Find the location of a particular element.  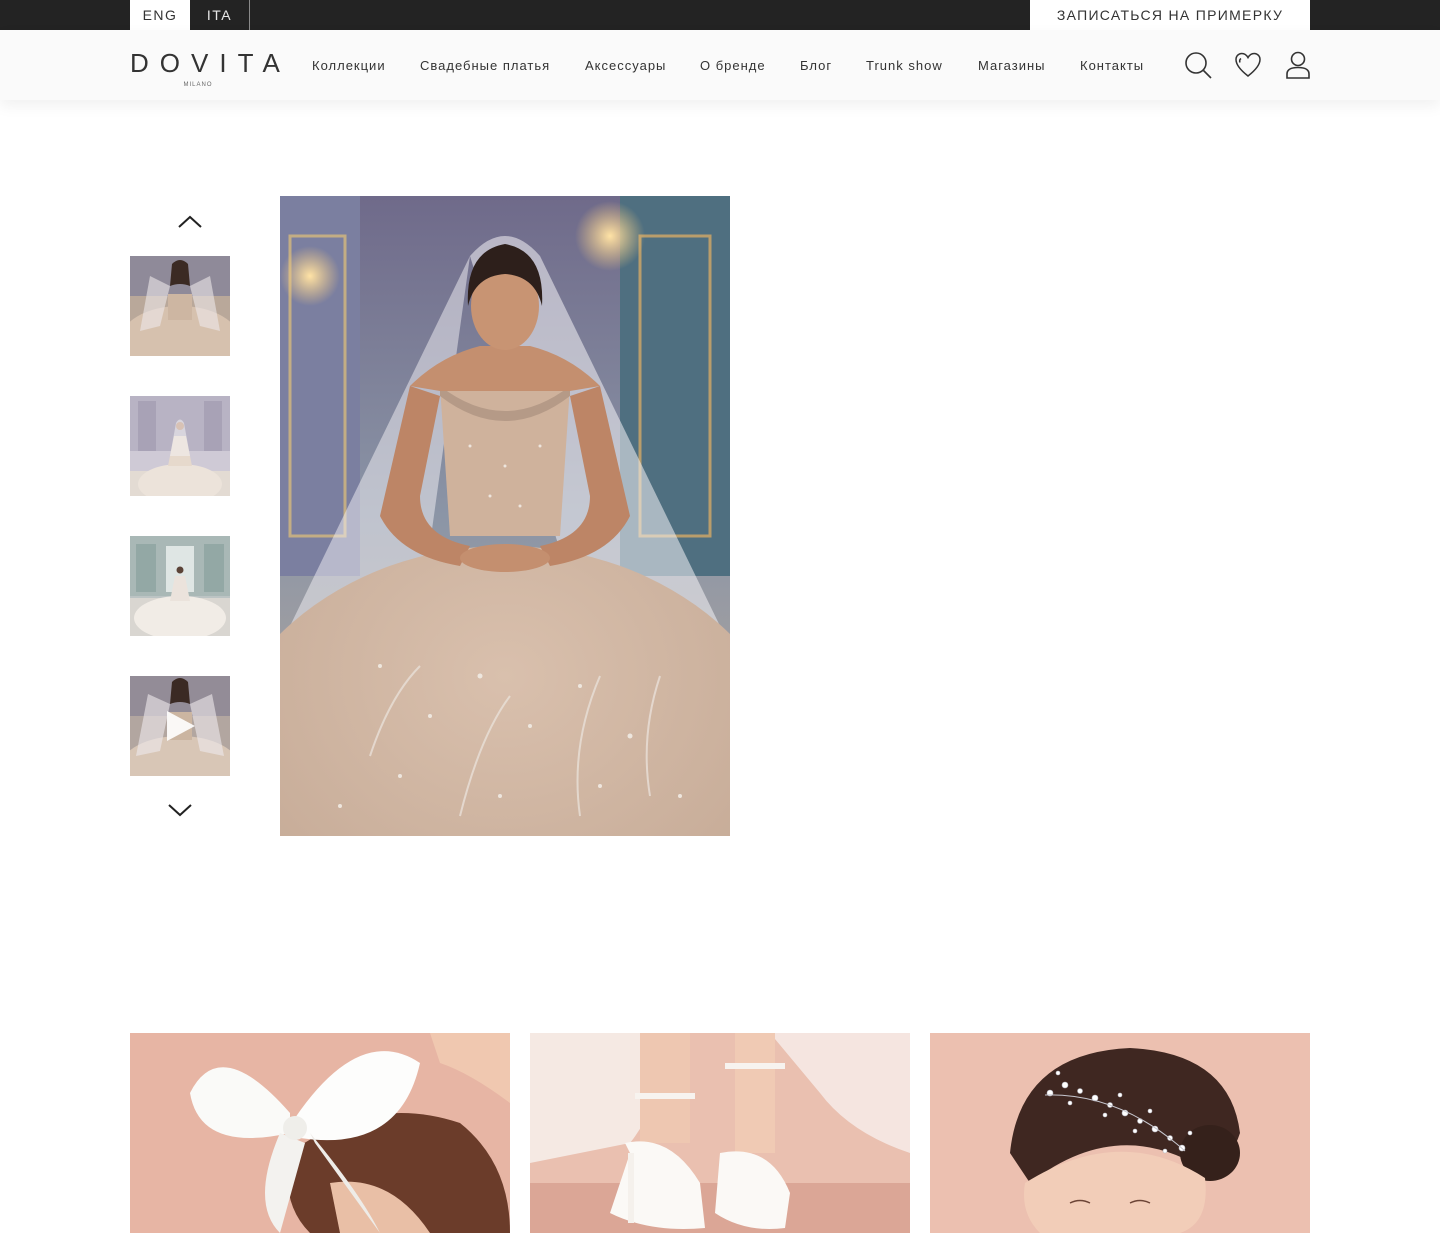

nav-wedding-dresses: Свадебные платья is located at coordinates (485, 66).